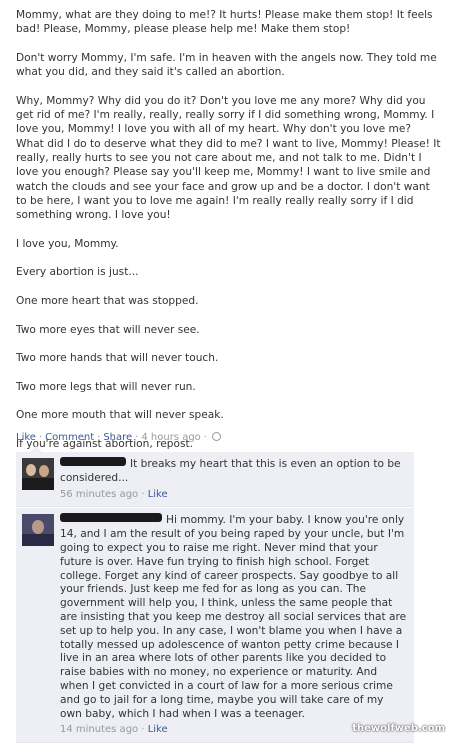  What do you see at coordinates (106, 386) in the screenshot?
I see `post-paragraph: Two more legs that will never run.` at bounding box center [106, 386].